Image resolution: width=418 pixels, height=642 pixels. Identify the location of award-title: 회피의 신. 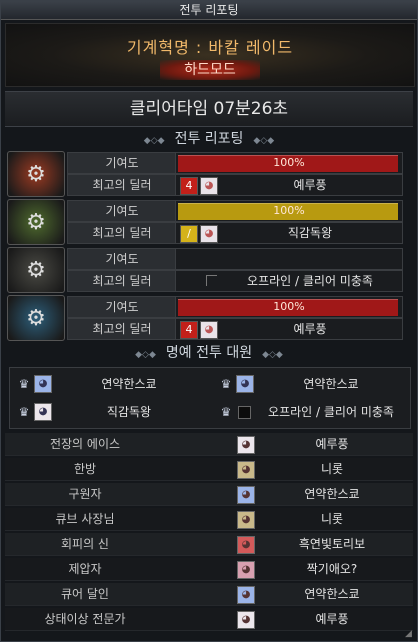
(85, 544).